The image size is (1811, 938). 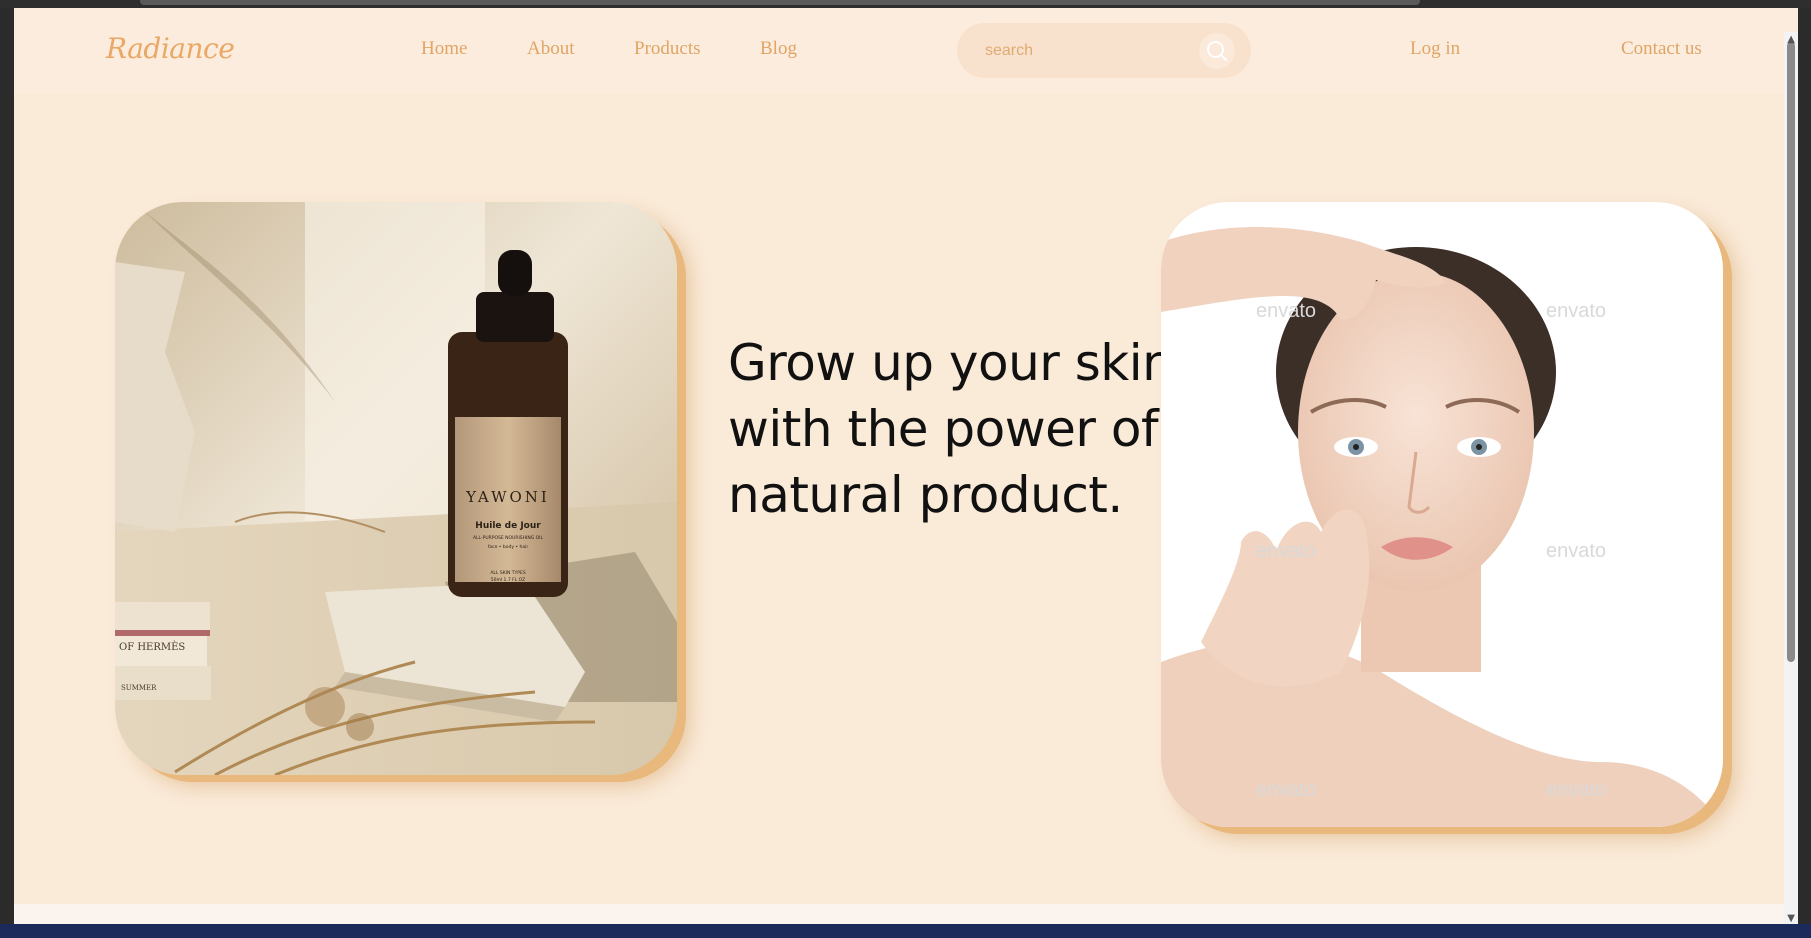 What do you see at coordinates (1085, 51) in the screenshot?
I see `search-input` at bounding box center [1085, 51].